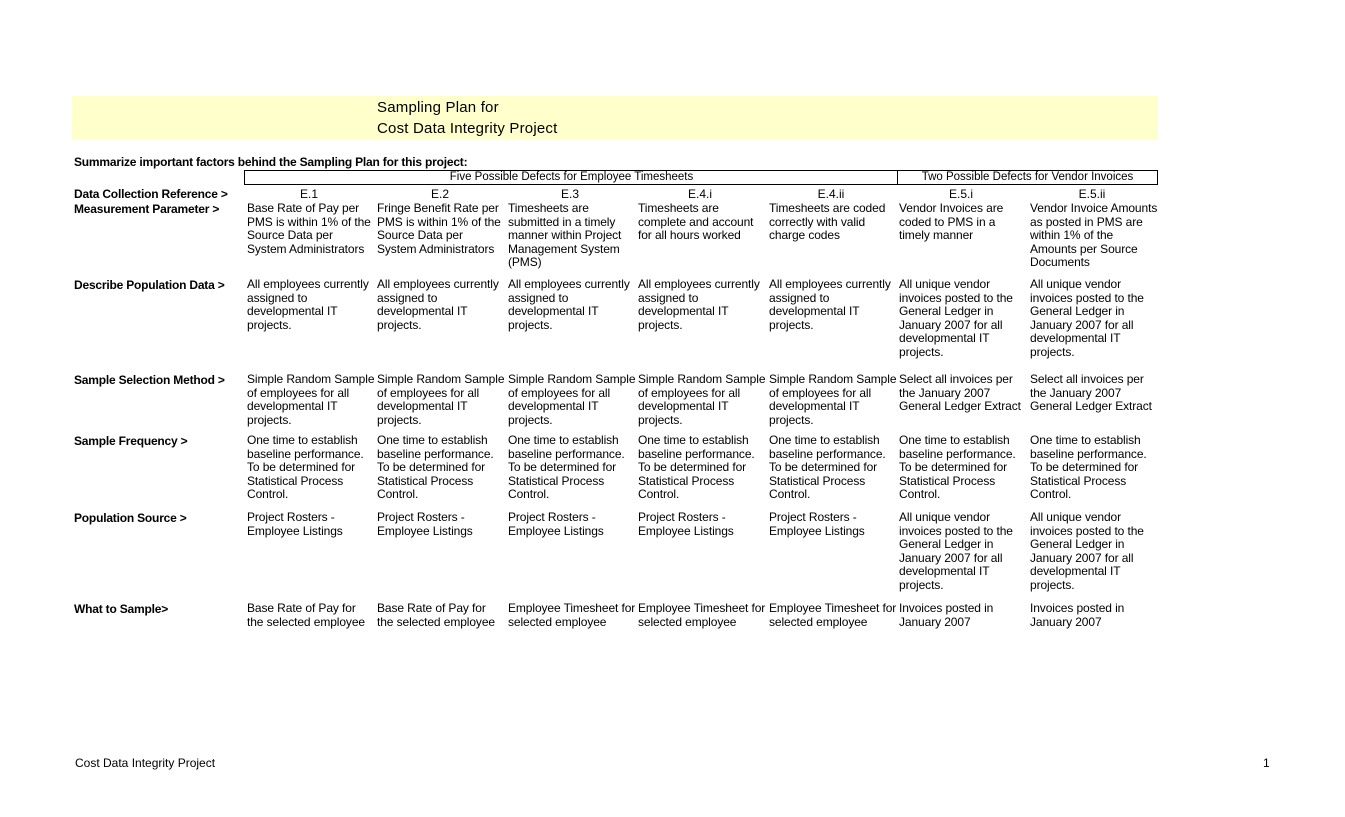 The height and width of the screenshot is (817, 1345). I want to click on row-label-describe-population: Describe Population Data >, so click(149, 285).